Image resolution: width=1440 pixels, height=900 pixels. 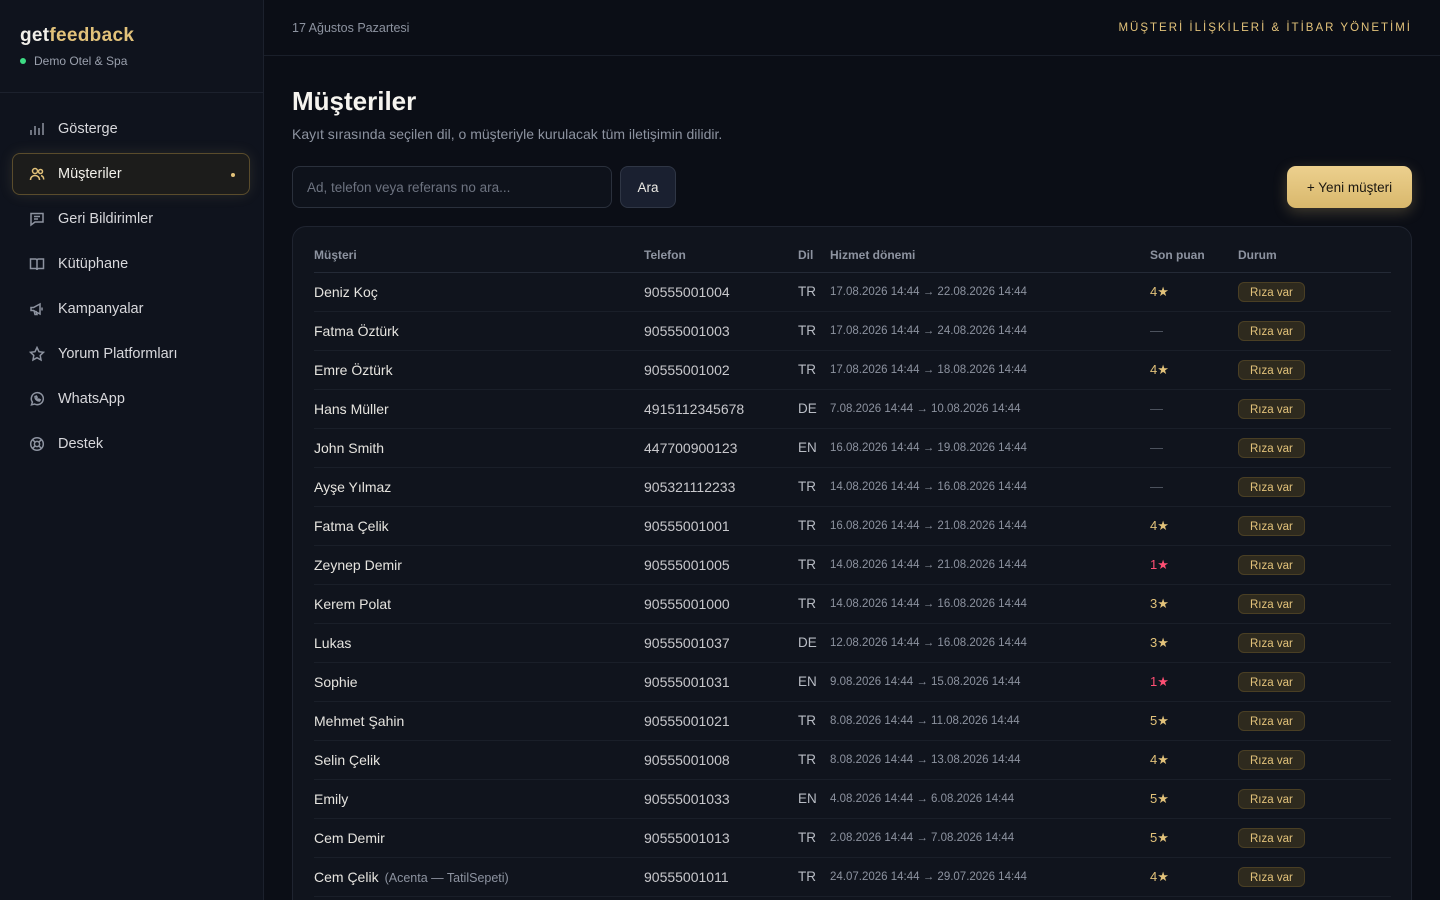 What do you see at coordinates (351, 409) in the screenshot?
I see `customer-name: Hans Müller` at bounding box center [351, 409].